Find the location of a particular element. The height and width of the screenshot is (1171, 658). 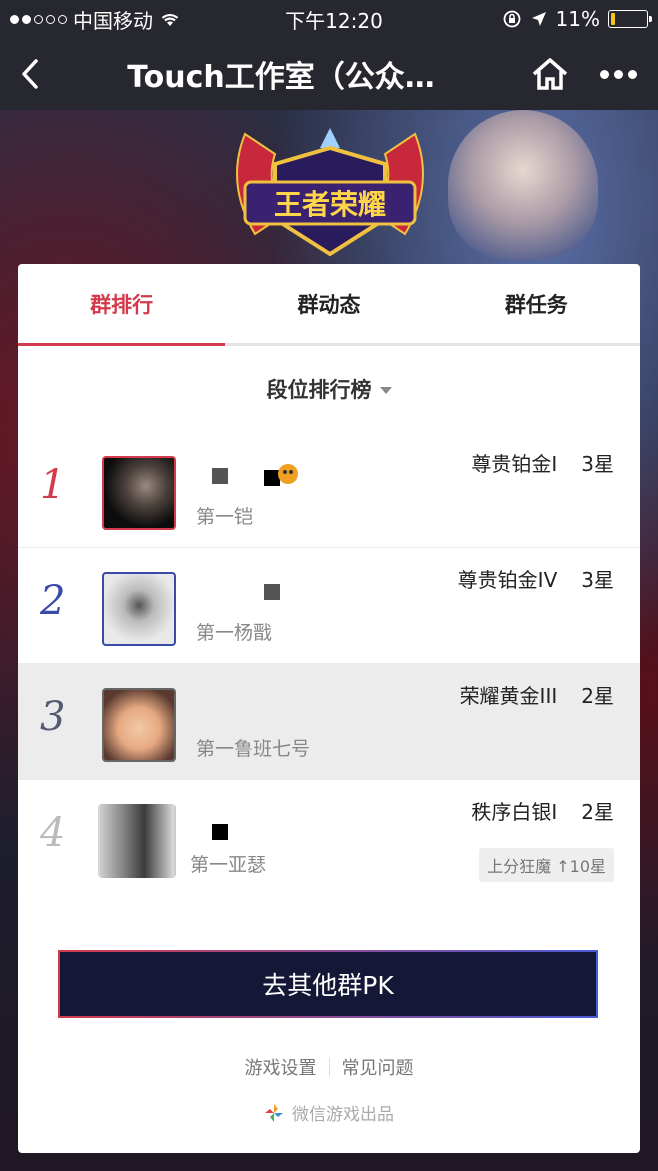

tab-bar: 群排行 群动态 群任务 is located at coordinates (329, 305).